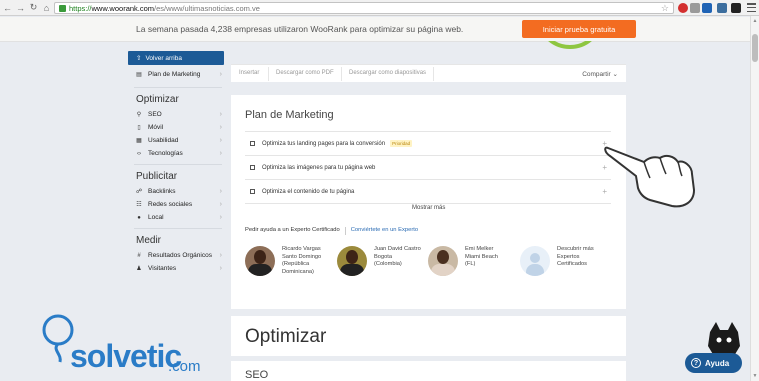  What do you see at coordinates (162, 191) in the screenshot?
I see `sidebar-item-label: Backlinks` at bounding box center [162, 191].